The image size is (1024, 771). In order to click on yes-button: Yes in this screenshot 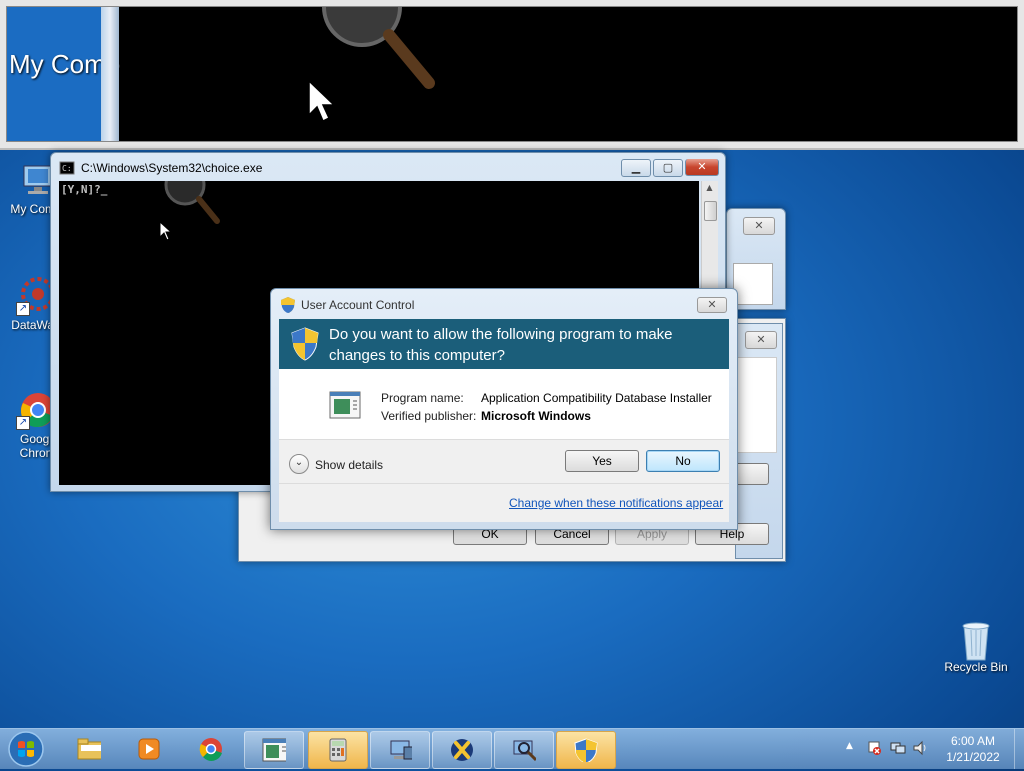, I will do `click(602, 461)`.